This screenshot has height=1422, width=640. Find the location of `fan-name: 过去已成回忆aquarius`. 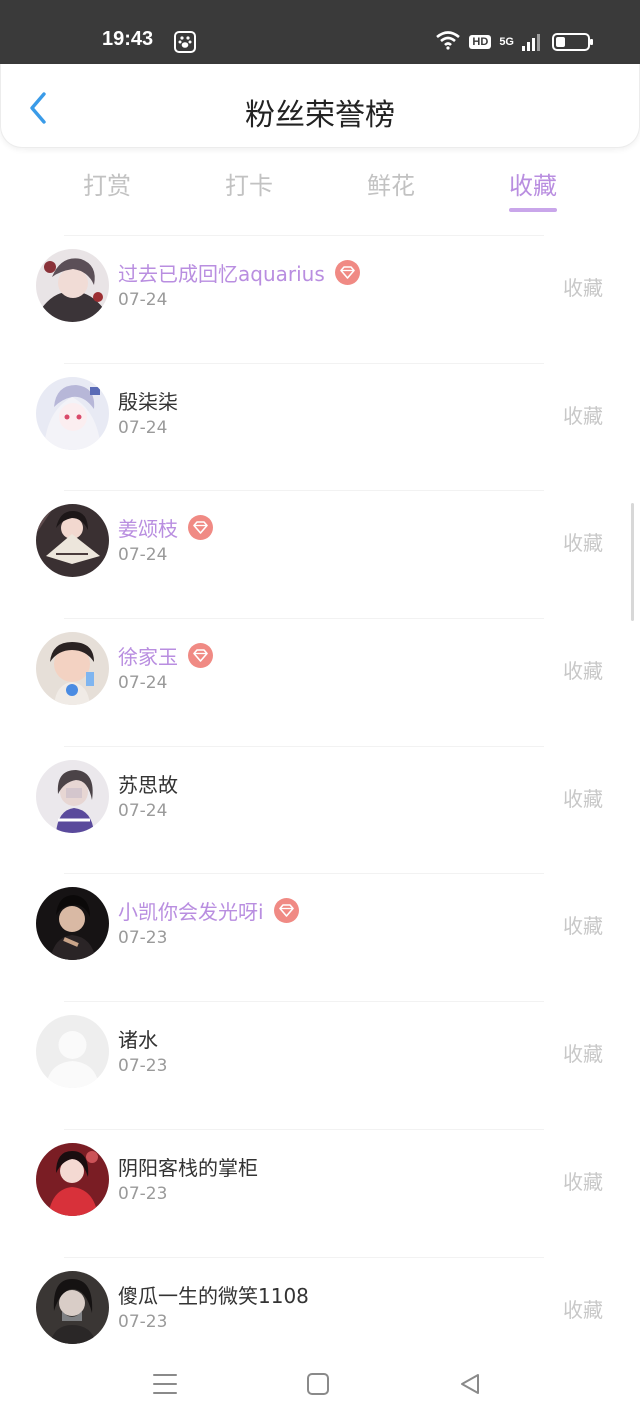

fan-name: 过去已成回忆aquarius is located at coordinates (221, 272).